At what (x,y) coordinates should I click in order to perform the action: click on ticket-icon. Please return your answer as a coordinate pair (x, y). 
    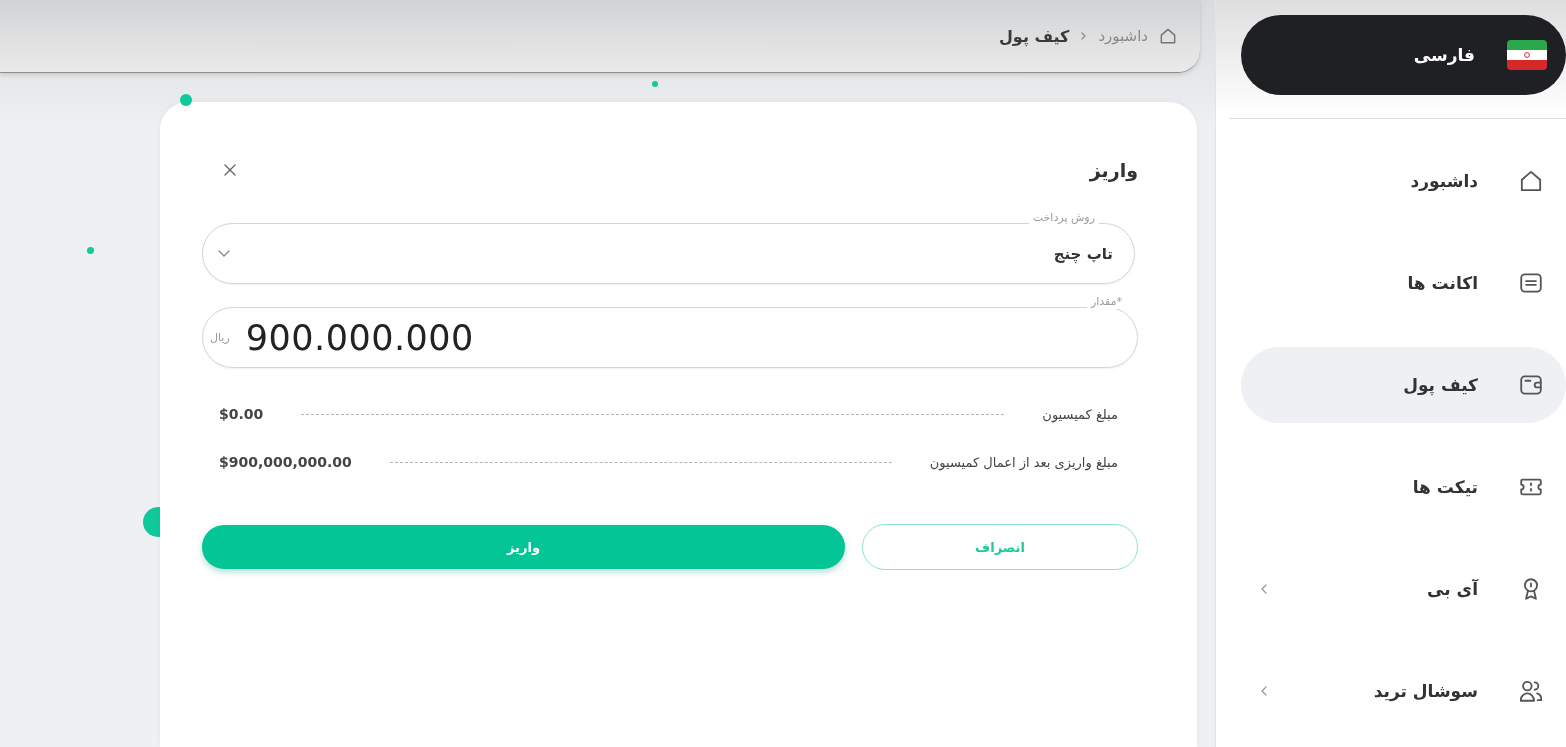
    Looking at the image, I should click on (1531, 487).